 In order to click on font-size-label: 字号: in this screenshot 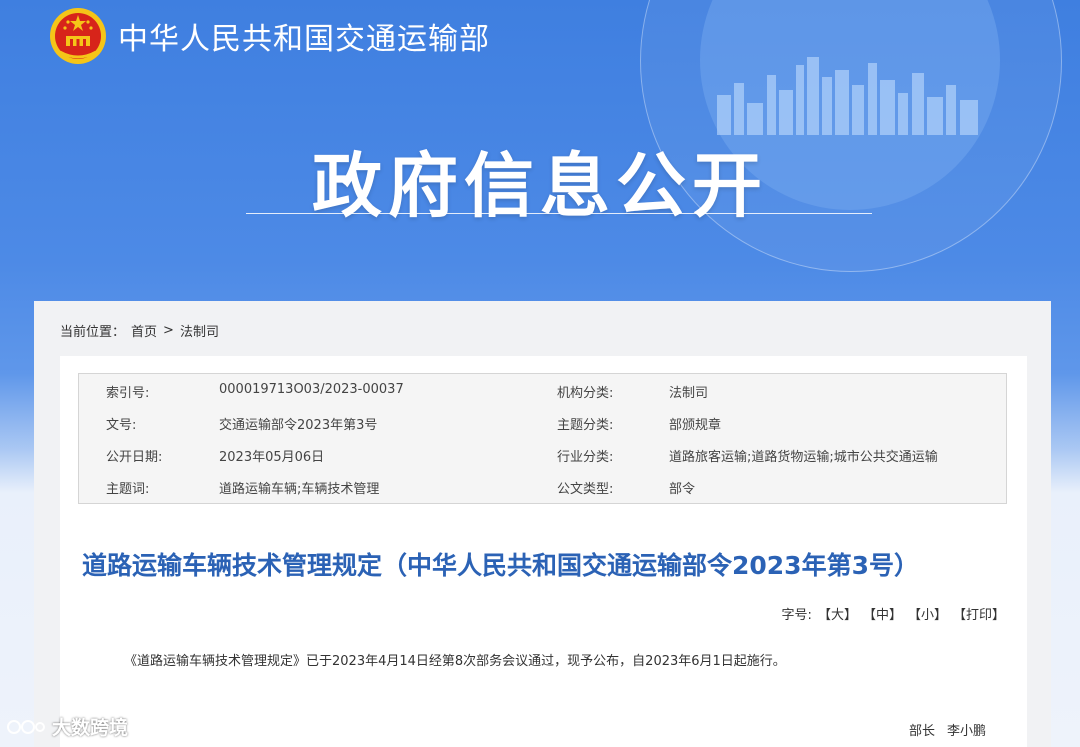, I will do `click(796, 615)`.